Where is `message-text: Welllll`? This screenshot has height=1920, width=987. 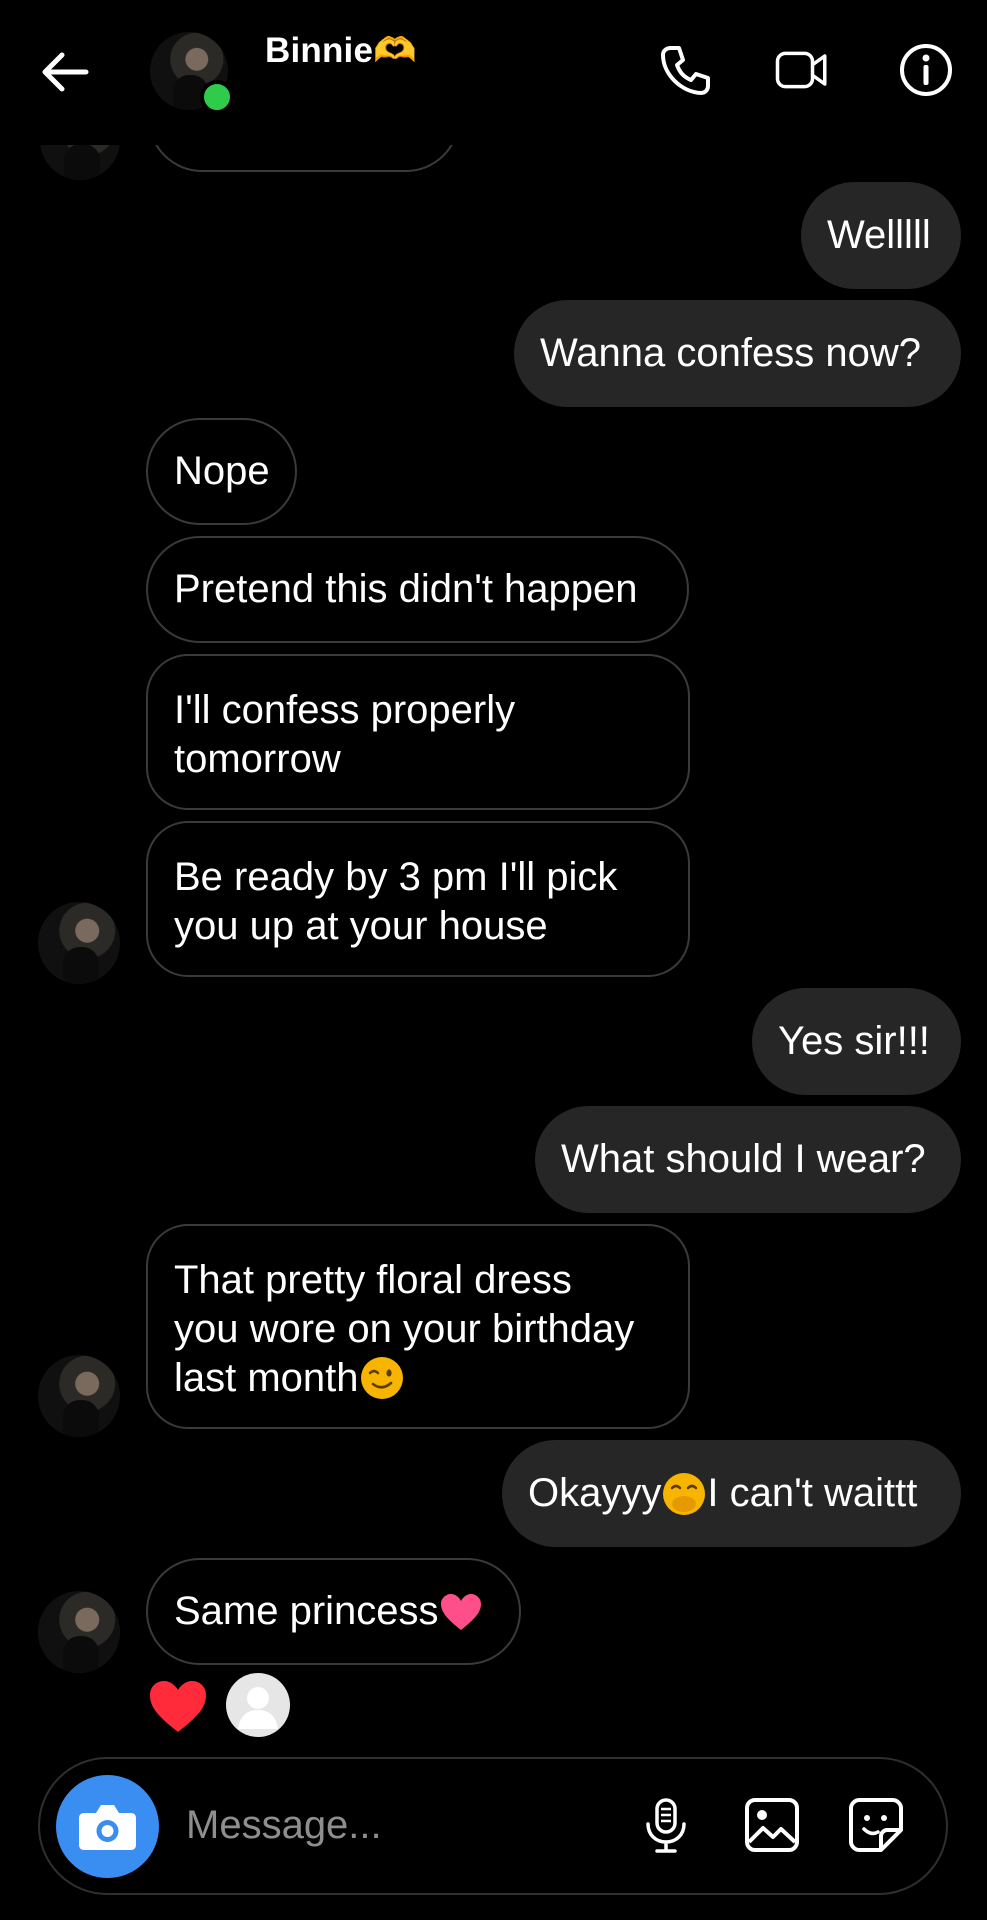 message-text: Welllll is located at coordinates (879, 235).